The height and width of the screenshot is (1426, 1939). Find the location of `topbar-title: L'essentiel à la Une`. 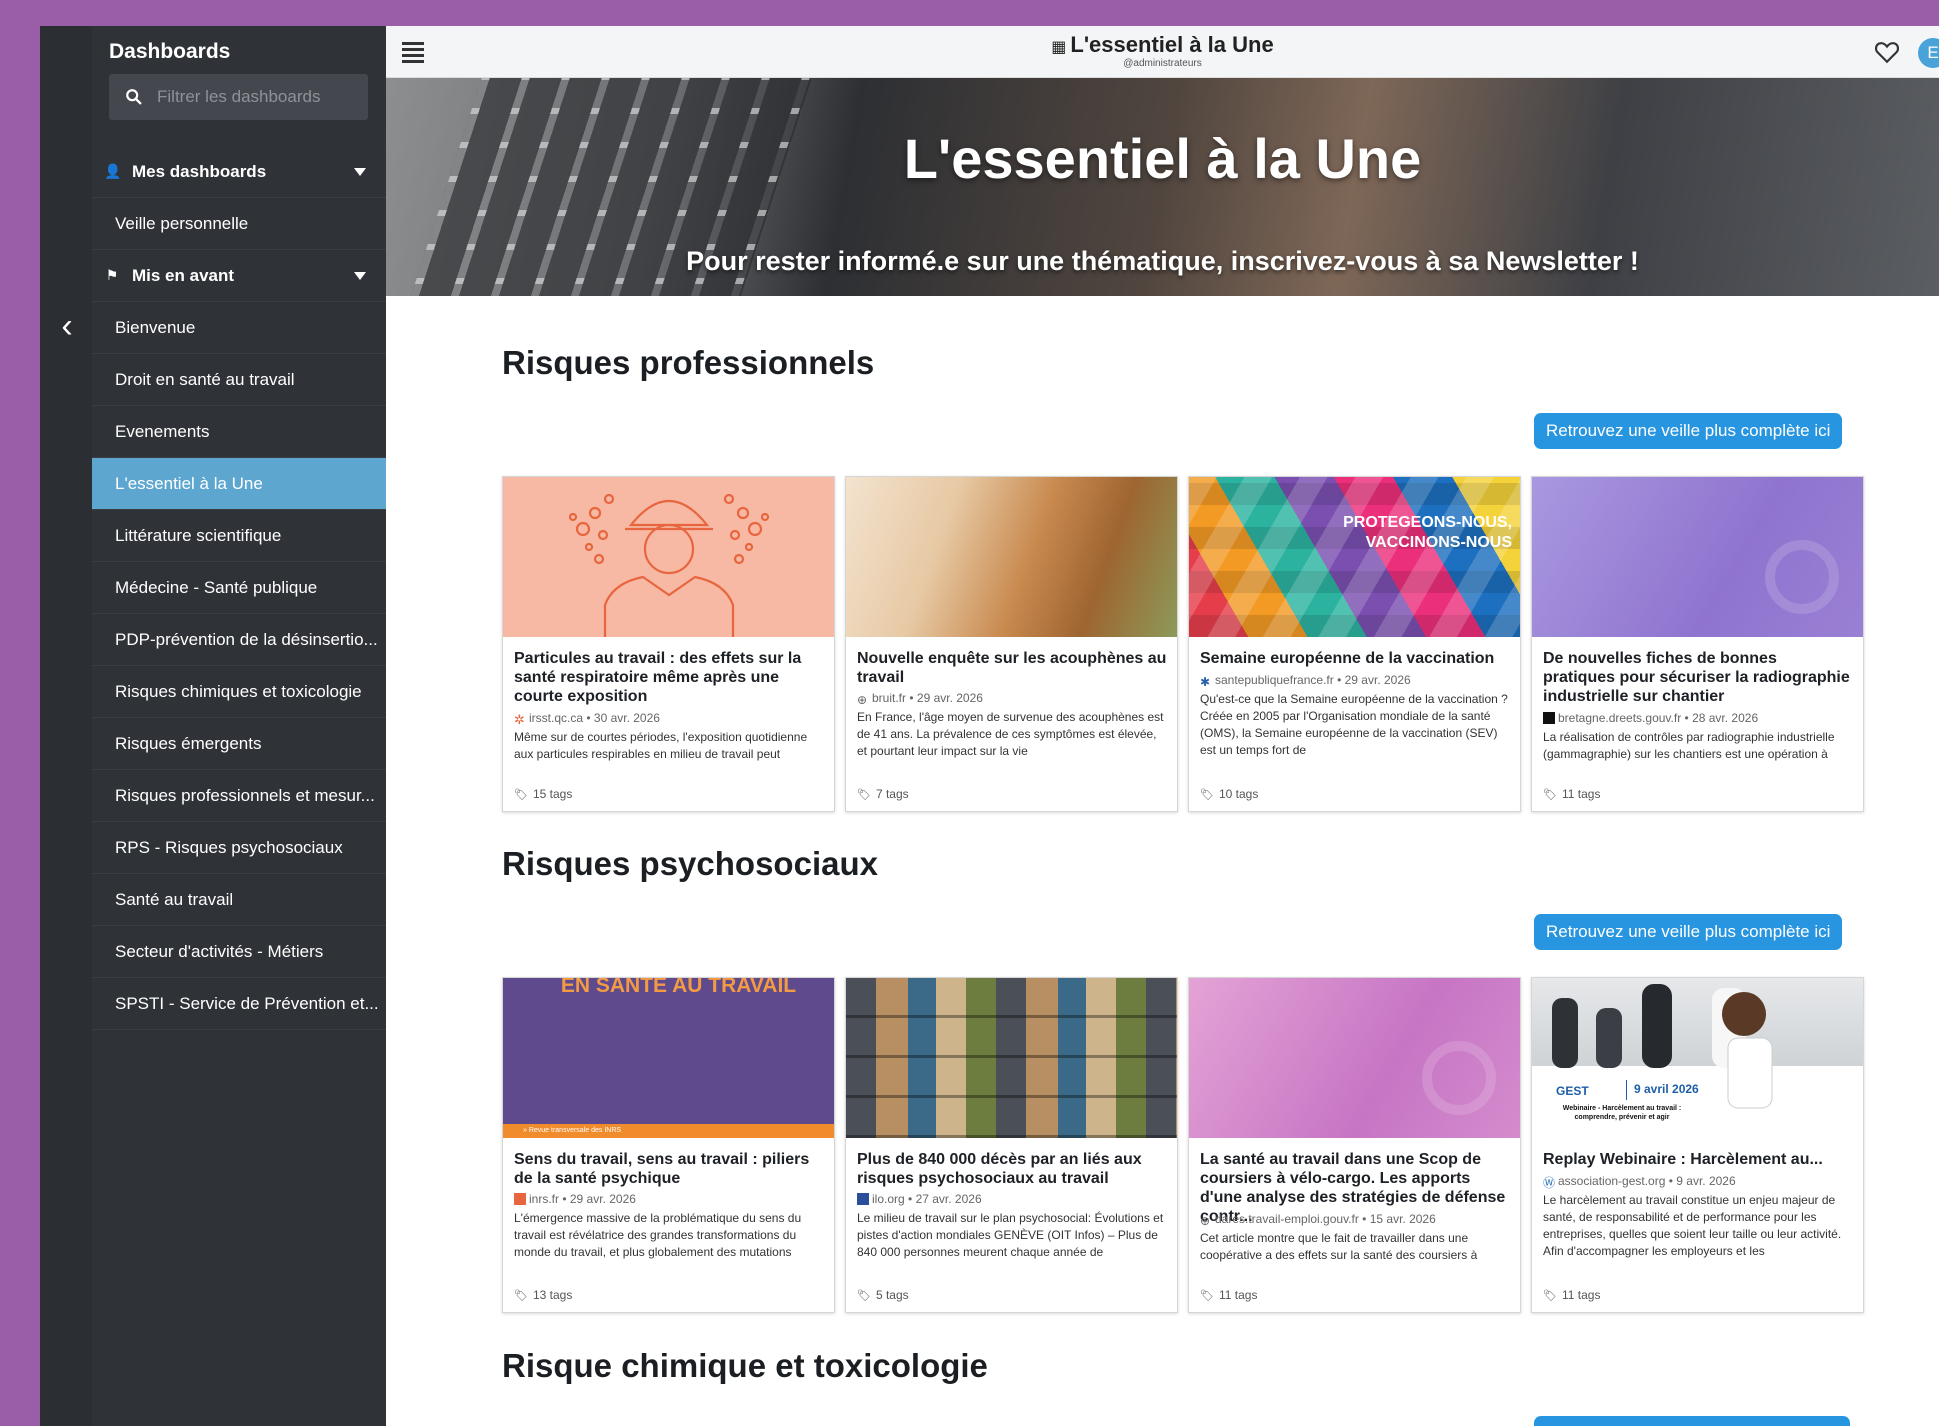

topbar-title: L'essentiel à la Une is located at coordinates (1172, 44).